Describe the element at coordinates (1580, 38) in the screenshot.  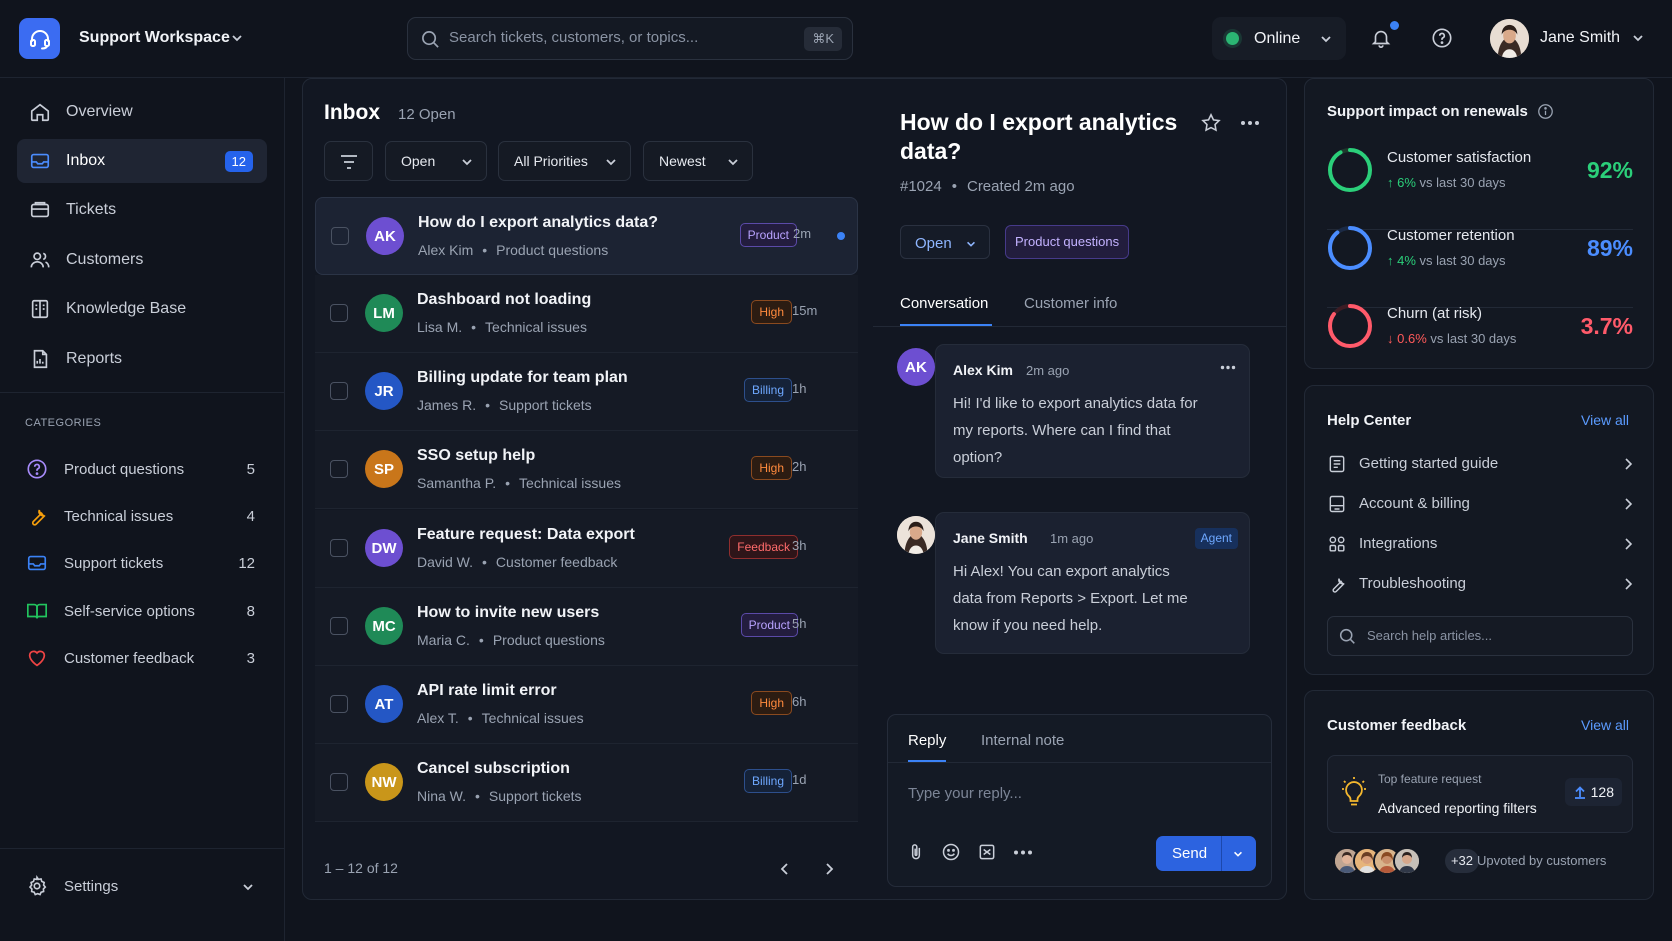
I see `user-name: Jane Smith` at that location.